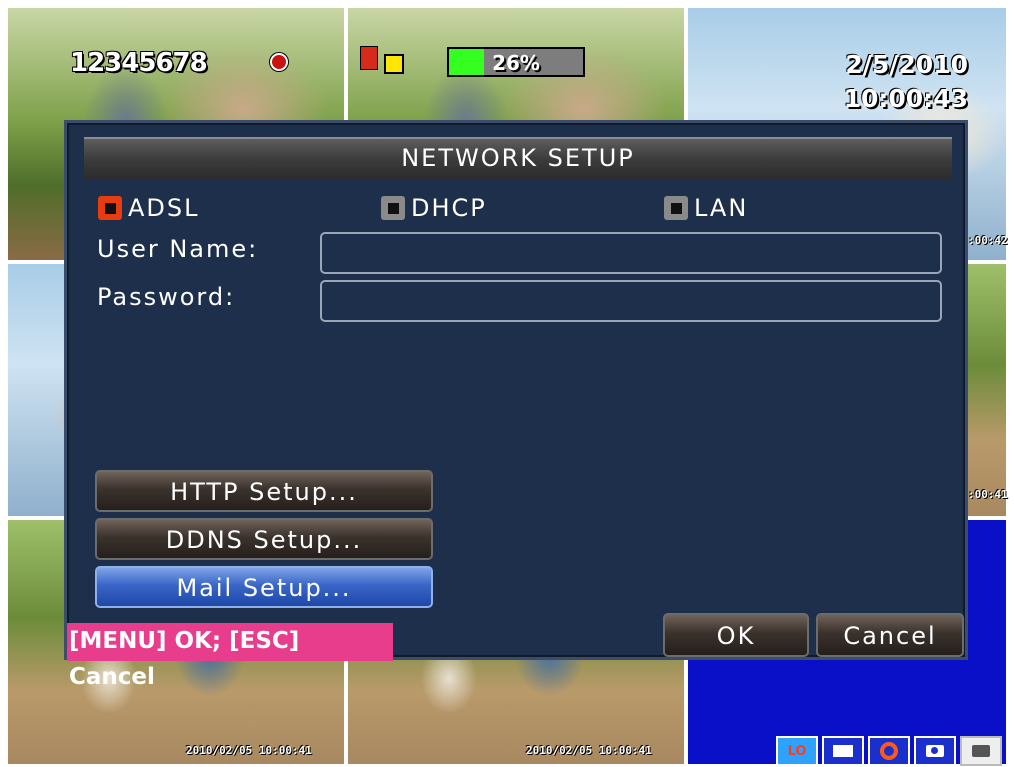 This screenshot has height=767, width=1014. Describe the element at coordinates (988, 240) in the screenshot. I see `camera-timestamp: :00:42` at that location.